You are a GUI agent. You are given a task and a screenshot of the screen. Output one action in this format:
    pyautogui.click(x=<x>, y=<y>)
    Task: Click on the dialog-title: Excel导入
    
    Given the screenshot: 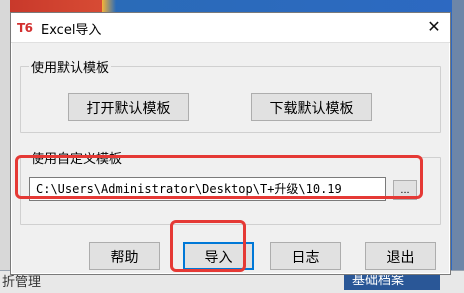 What is the action you would take?
    pyautogui.click(x=71, y=30)
    